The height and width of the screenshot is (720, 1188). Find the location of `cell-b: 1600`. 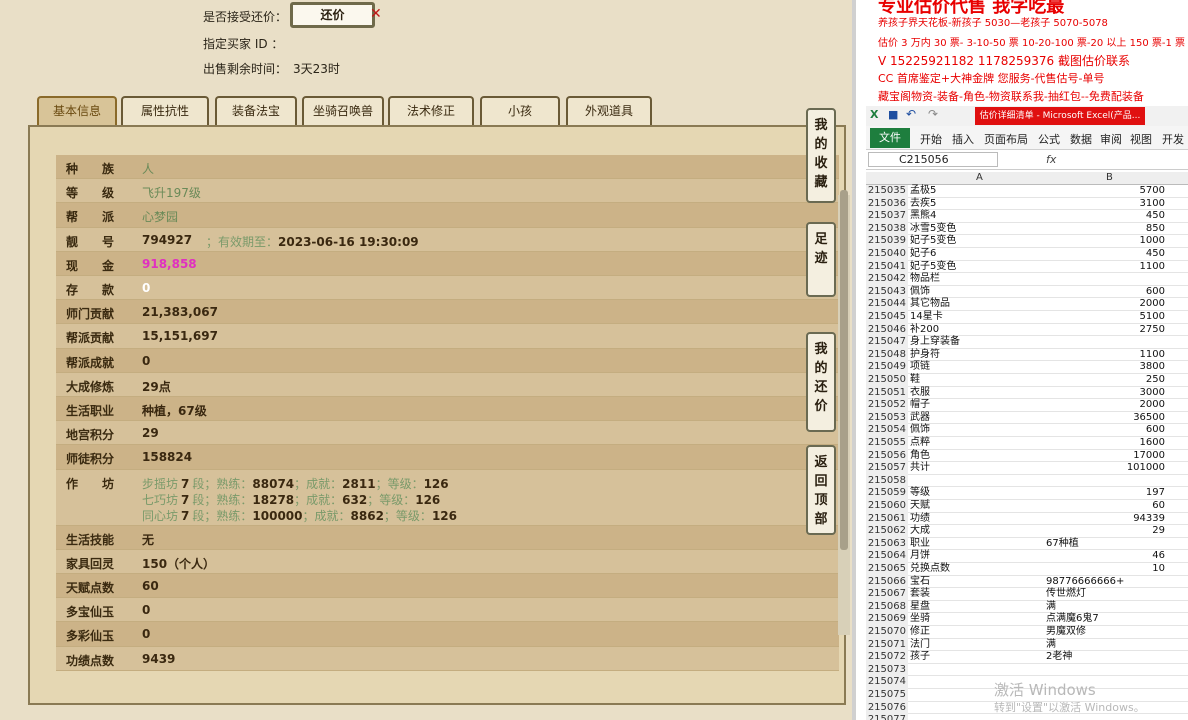

cell-b: 1600 is located at coordinates (1105, 443).